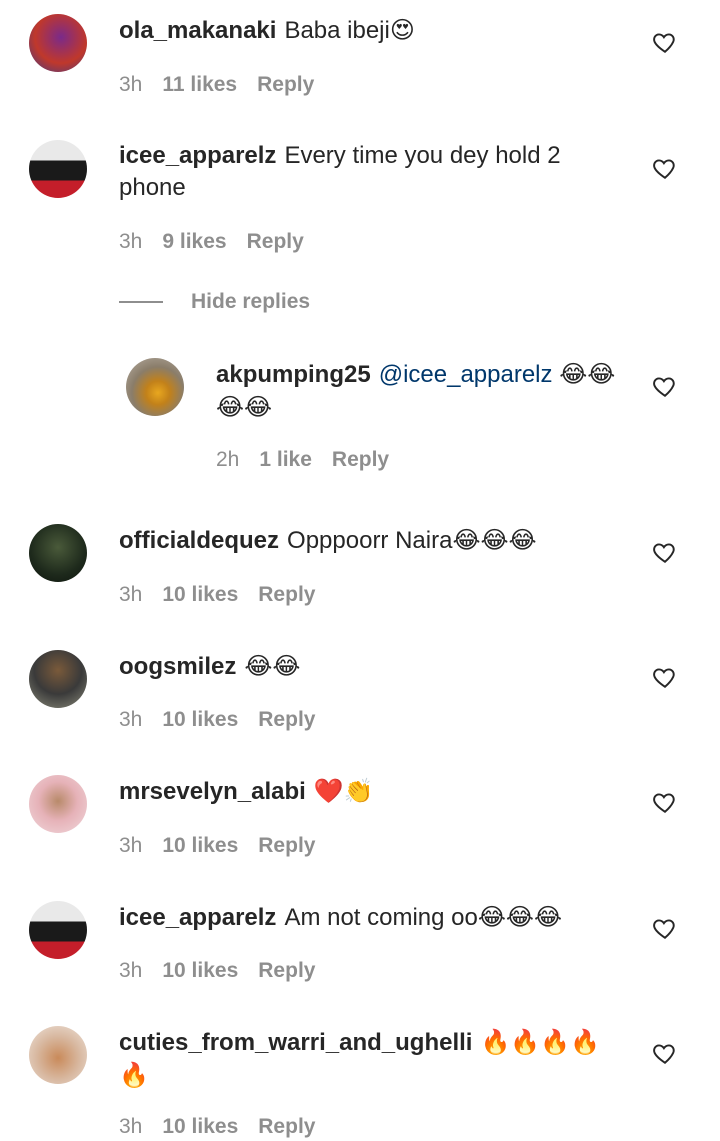 This screenshot has height=1141, width=720. What do you see at coordinates (540, 1042) in the screenshot?
I see `comment-emoji: 🔥🔥🔥🔥` at bounding box center [540, 1042].